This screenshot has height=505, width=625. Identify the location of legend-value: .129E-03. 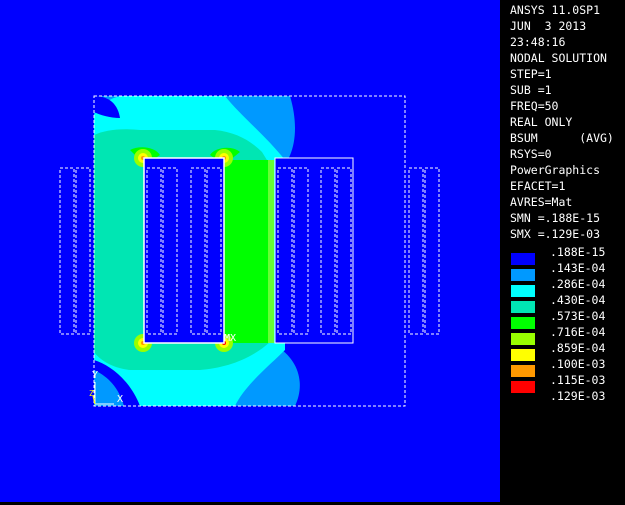
(578, 396).